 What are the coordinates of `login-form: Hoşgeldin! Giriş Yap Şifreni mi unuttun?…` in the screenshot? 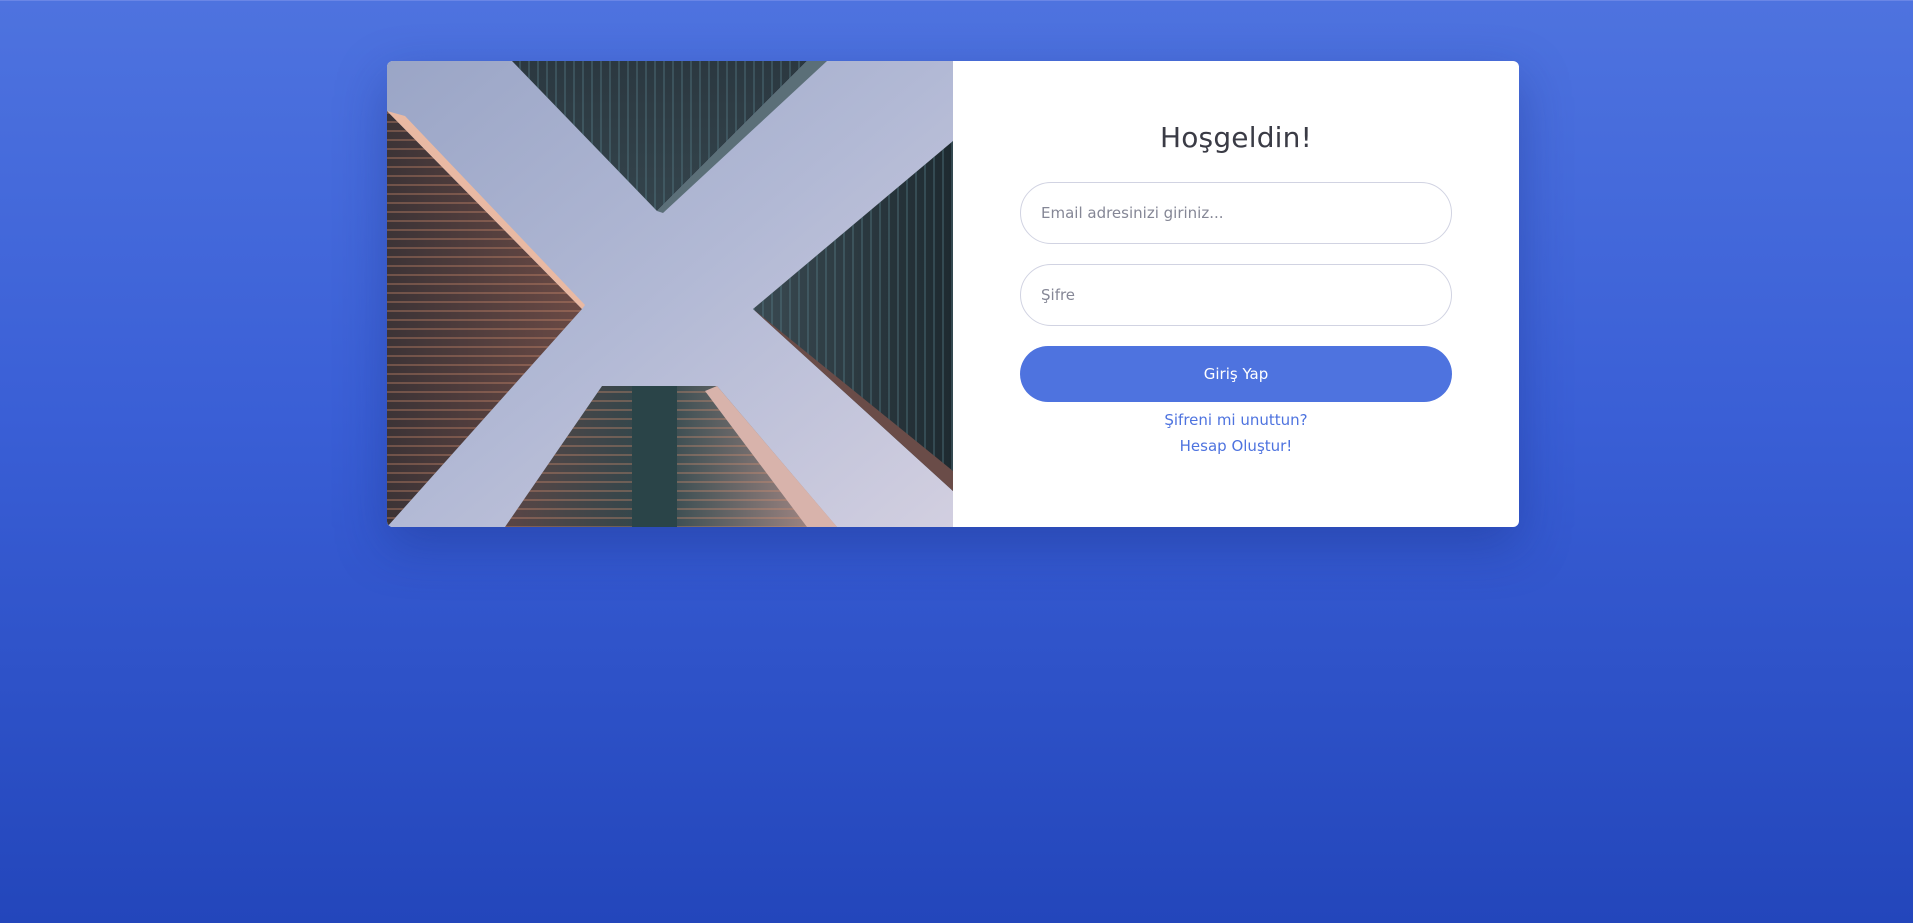 It's located at (1236, 294).